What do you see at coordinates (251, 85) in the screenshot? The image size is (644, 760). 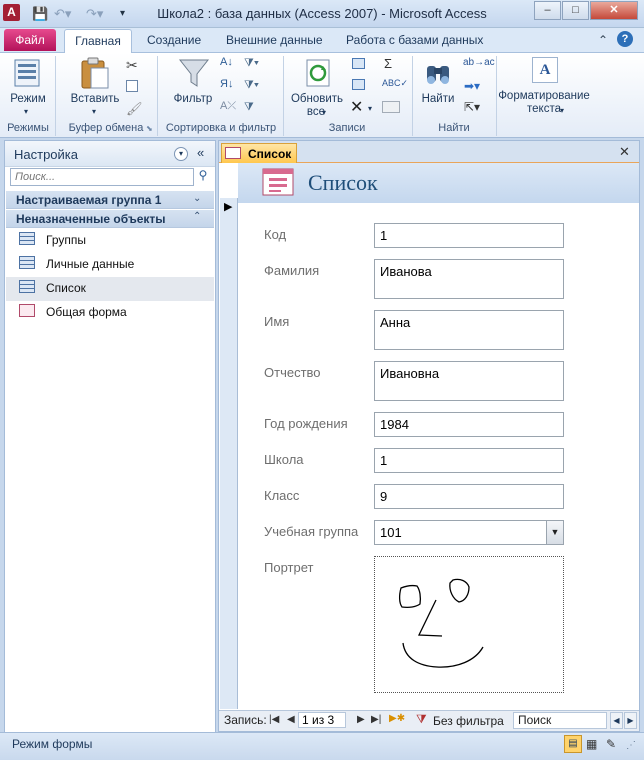 I see `advanced-filter-icon: ⧩▾` at bounding box center [251, 85].